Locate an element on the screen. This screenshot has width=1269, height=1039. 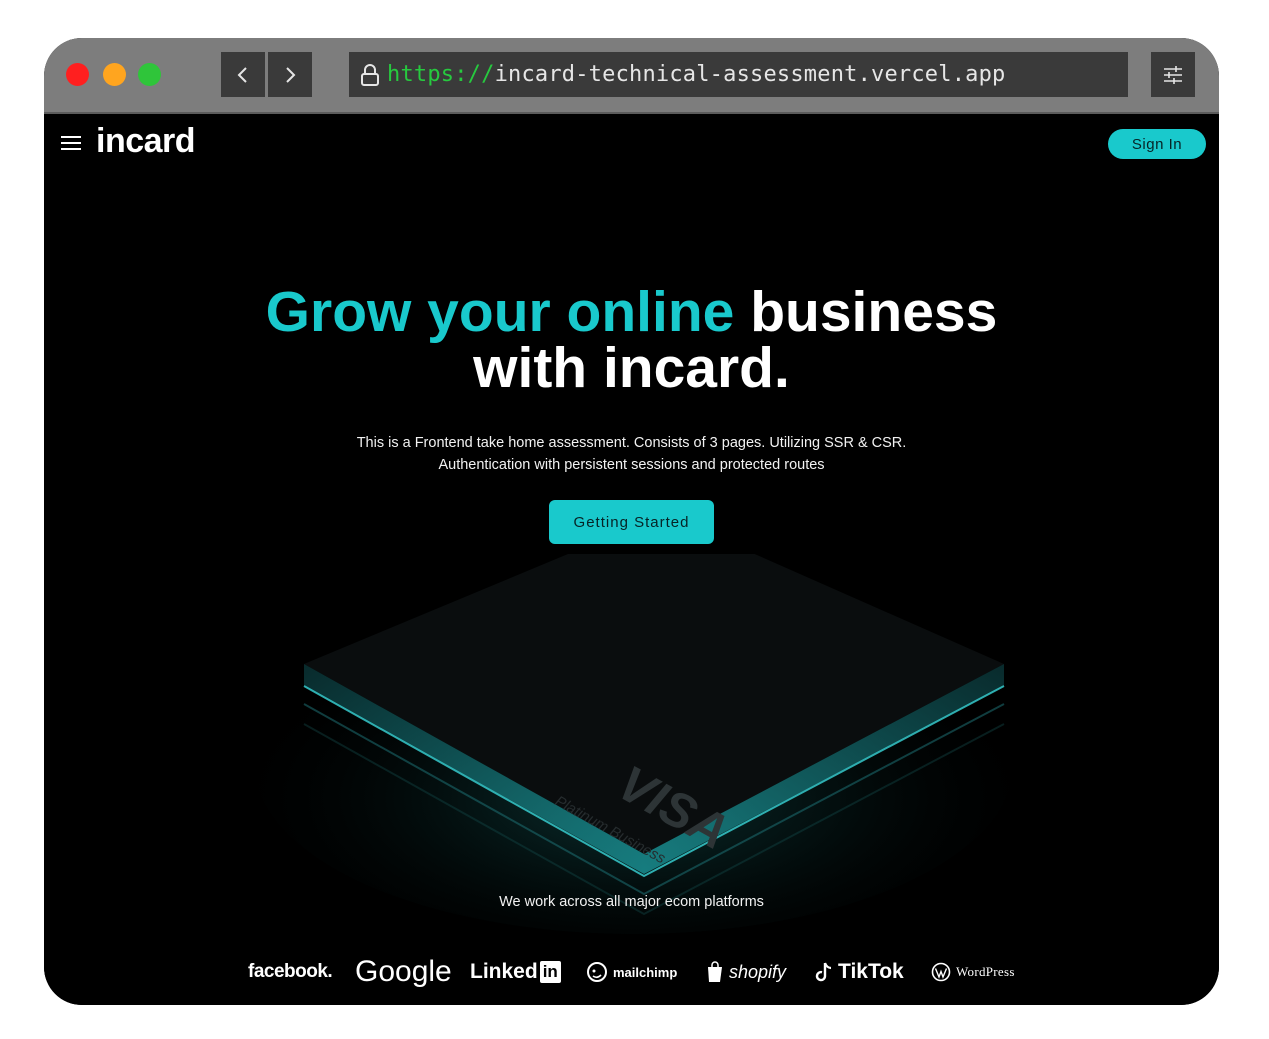
wordpress-logo-text: WordPress is located at coordinates (985, 971).